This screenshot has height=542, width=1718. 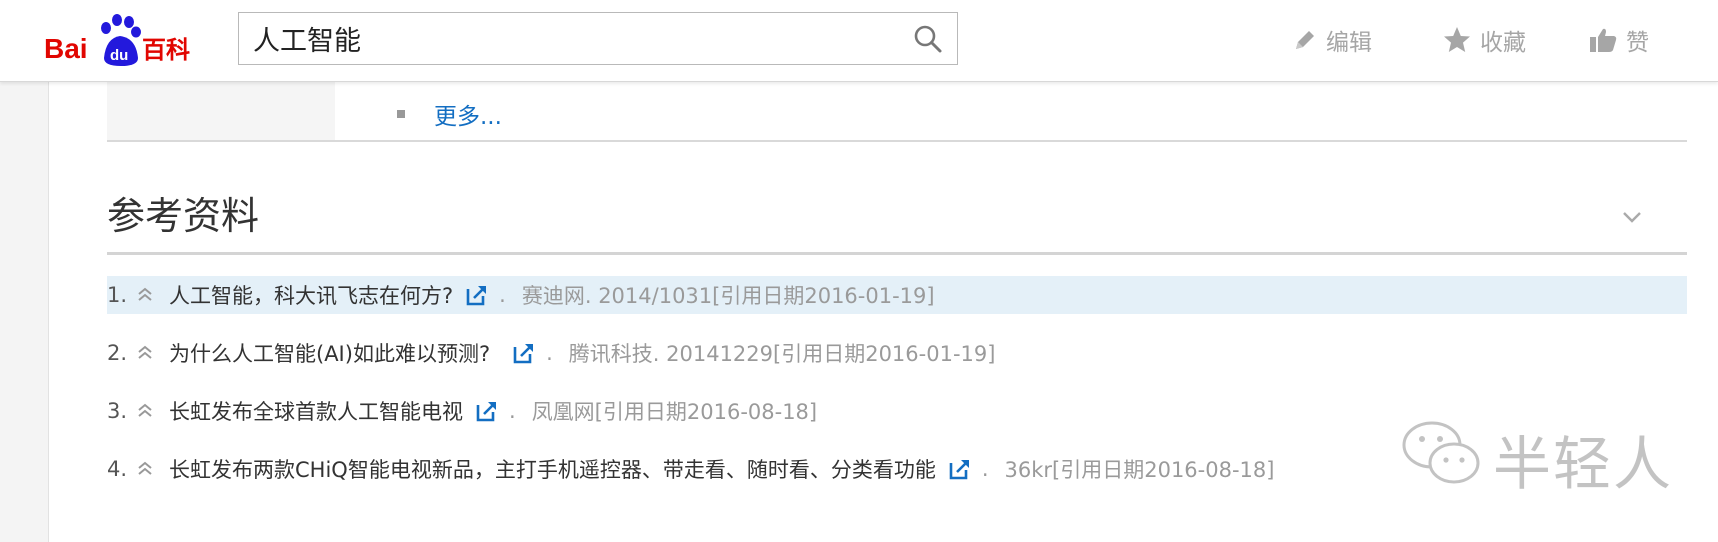 I want to click on favorite-button: 收藏, so click(x=1484, y=40).